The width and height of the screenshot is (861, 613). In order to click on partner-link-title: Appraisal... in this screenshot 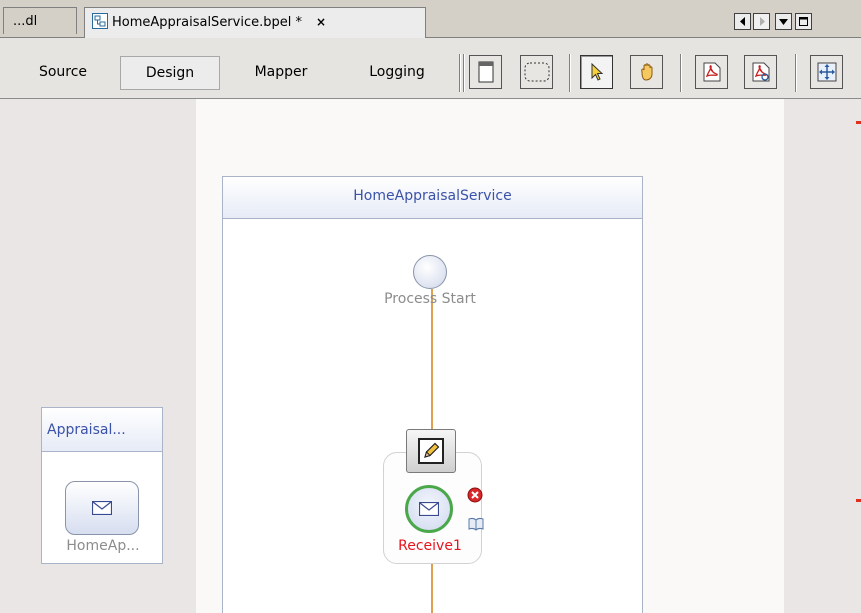, I will do `click(102, 430)`.